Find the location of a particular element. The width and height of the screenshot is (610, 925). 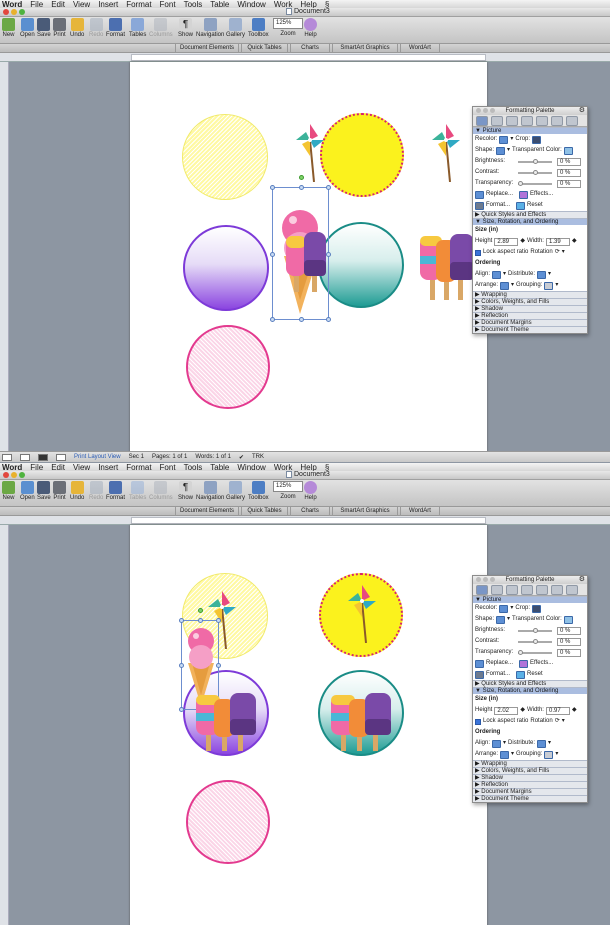

track-changes-toggle: TRK is located at coordinates (258, 457).